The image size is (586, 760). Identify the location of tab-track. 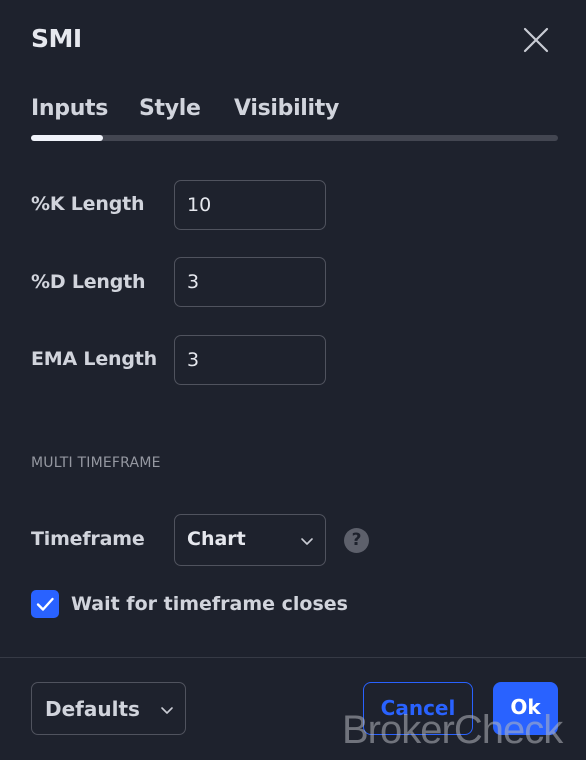
(294, 138).